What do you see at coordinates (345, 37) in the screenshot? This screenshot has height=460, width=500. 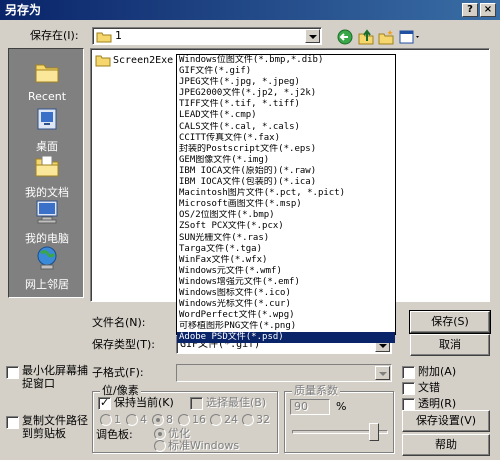 I see `back-icon` at bounding box center [345, 37].